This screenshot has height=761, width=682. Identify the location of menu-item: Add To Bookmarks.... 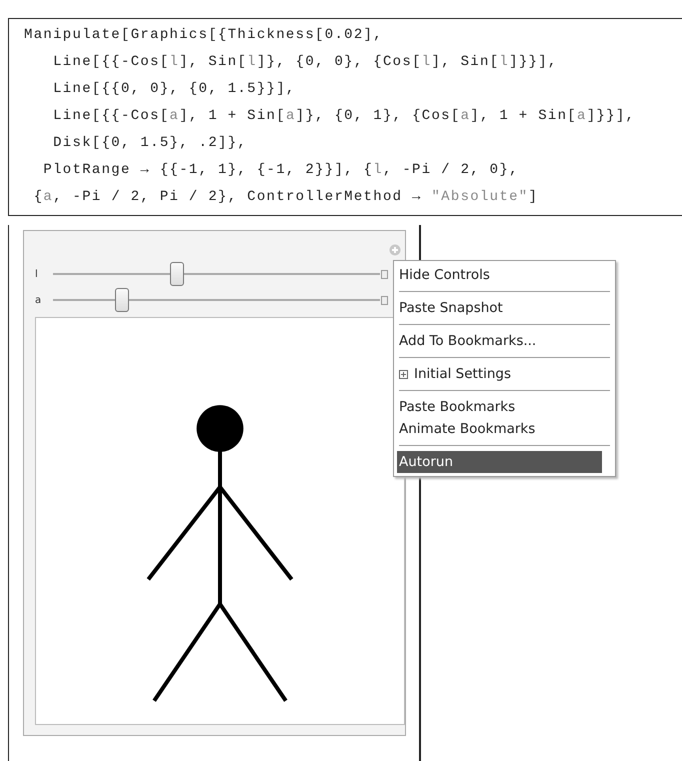
(499, 341).